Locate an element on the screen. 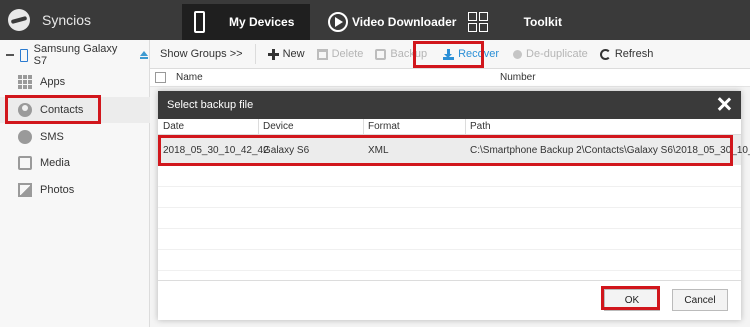  deduplicate-button: De-duplicate is located at coordinates (550, 54).